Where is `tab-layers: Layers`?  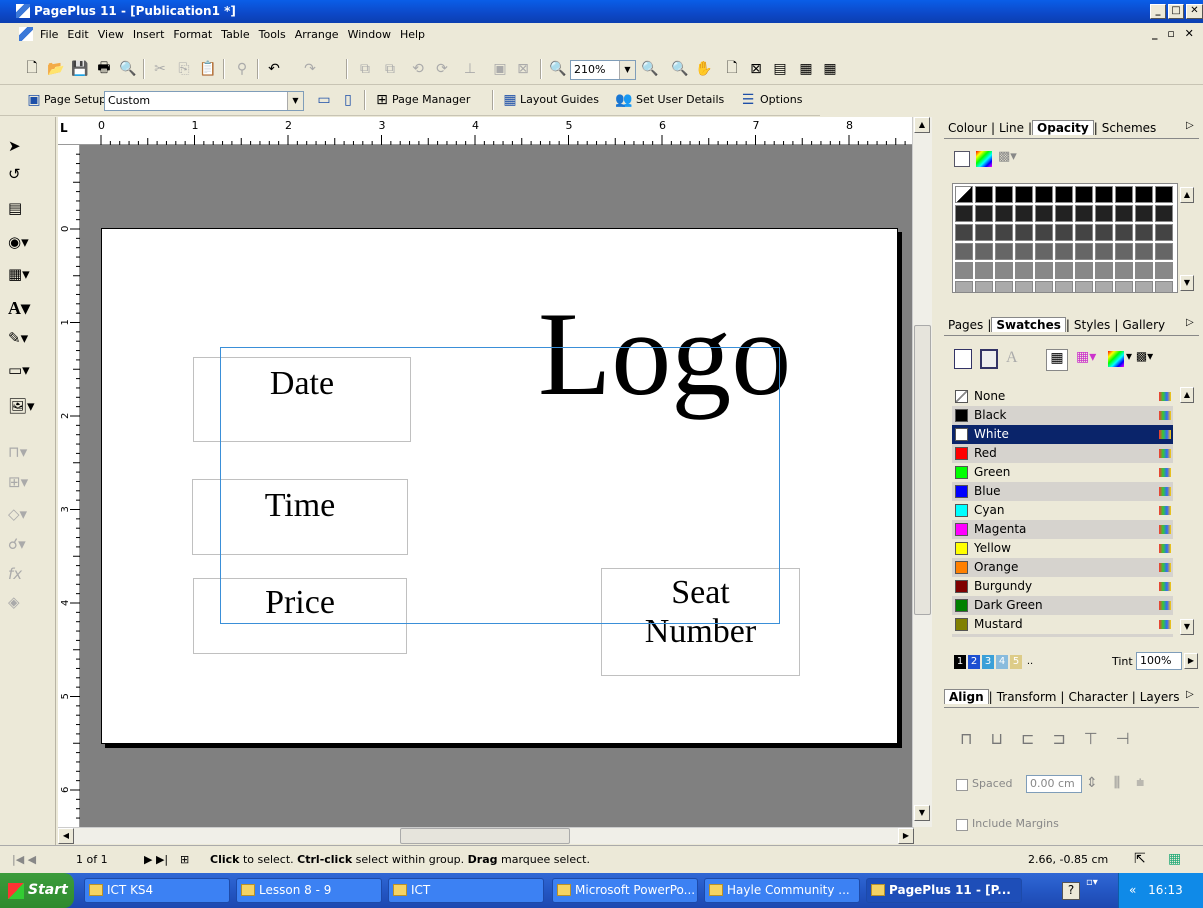
tab-layers: Layers is located at coordinates (1160, 697).